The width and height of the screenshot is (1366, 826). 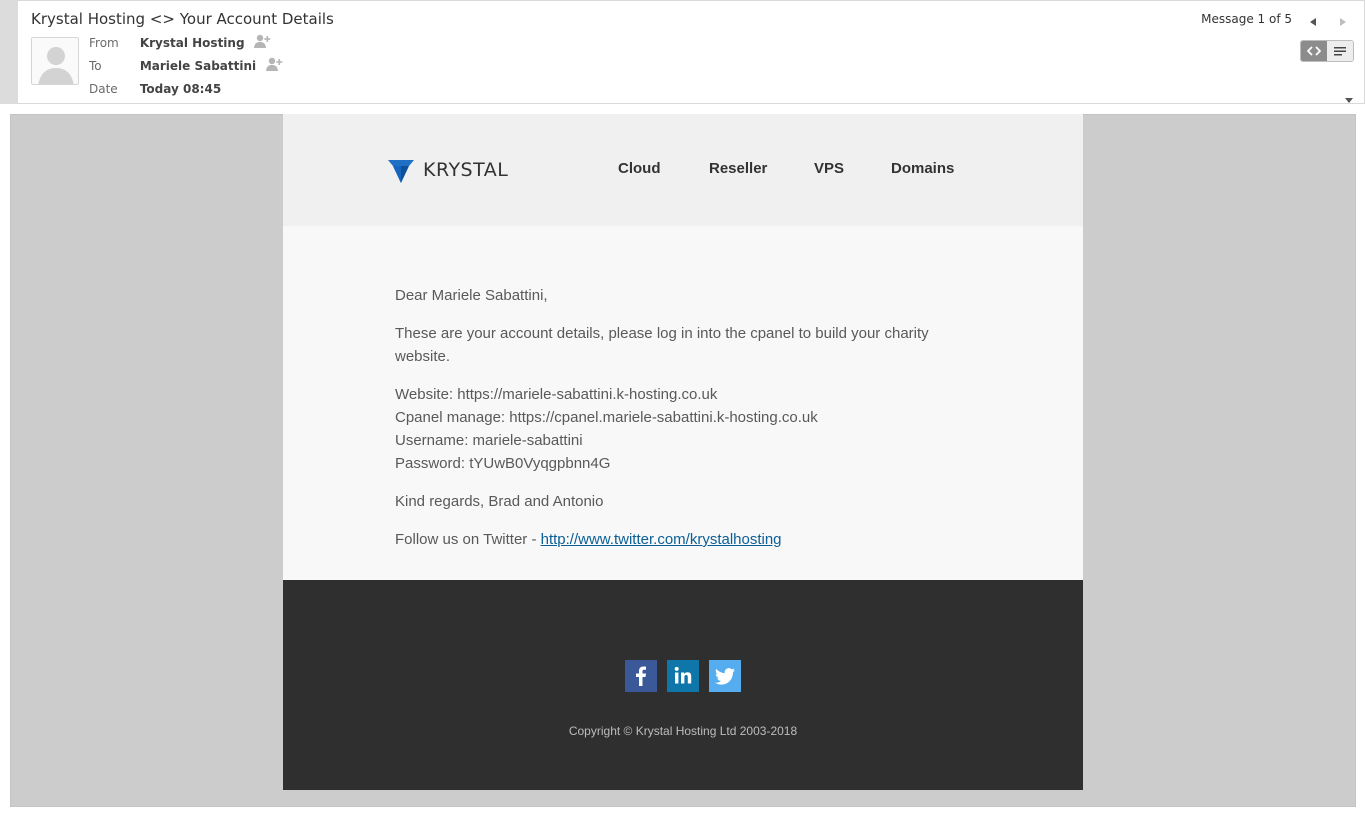 I want to click on message-counter: Message 1 of 5, so click(x=1246, y=19).